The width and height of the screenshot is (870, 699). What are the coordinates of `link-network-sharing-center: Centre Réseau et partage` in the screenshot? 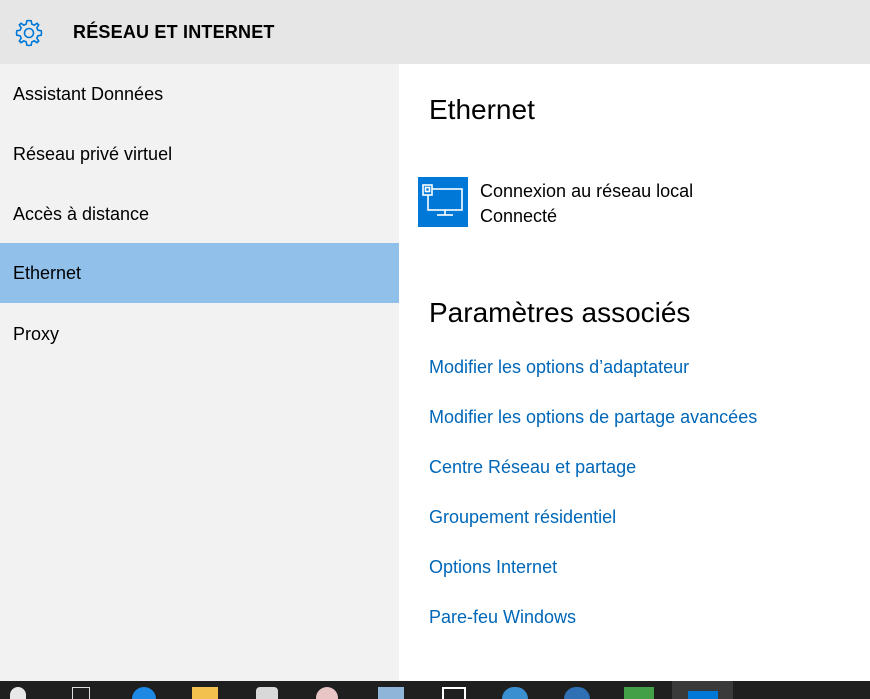 It's located at (532, 467).